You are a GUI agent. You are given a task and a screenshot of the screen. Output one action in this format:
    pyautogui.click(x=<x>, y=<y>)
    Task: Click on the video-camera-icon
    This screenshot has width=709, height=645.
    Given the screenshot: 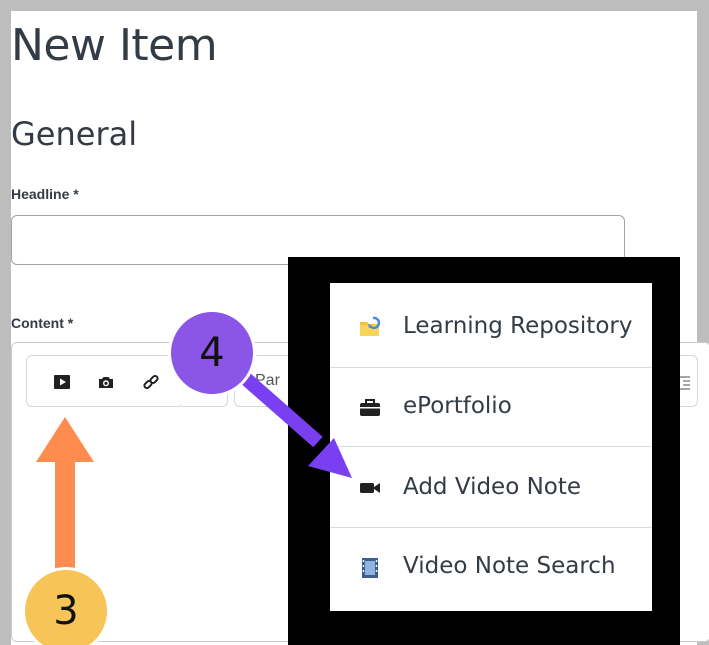 What is the action you would take?
    pyautogui.click(x=370, y=488)
    